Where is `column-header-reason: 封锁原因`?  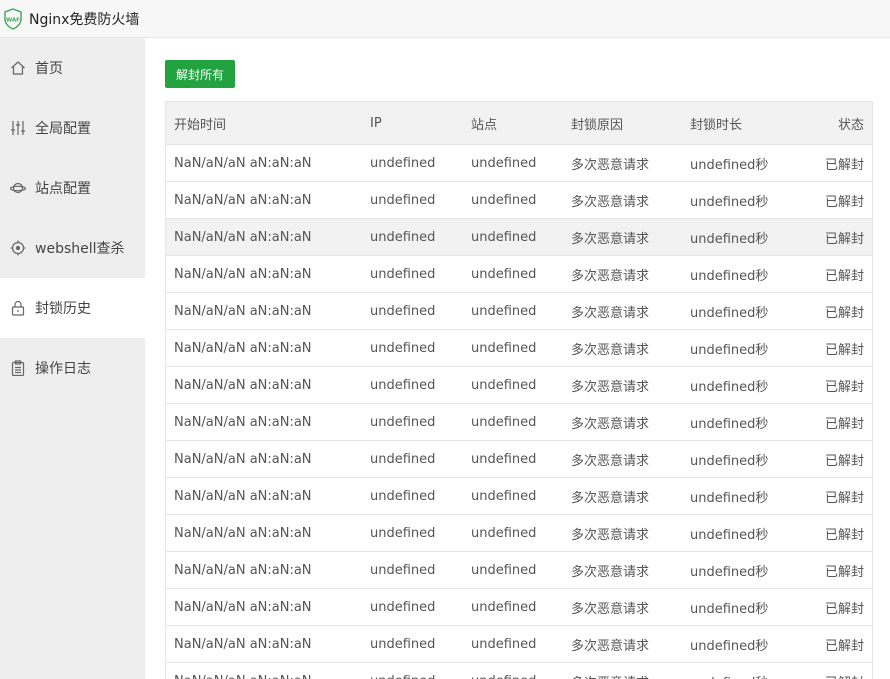 column-header-reason: 封锁原因 is located at coordinates (622, 123).